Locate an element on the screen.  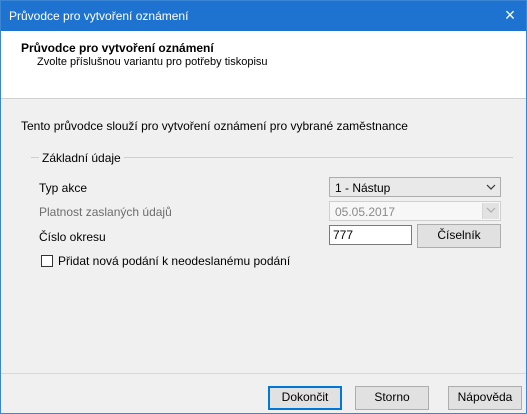
append-submission-label: Přidat nová podání k neodeslanému podání is located at coordinates (174, 261).